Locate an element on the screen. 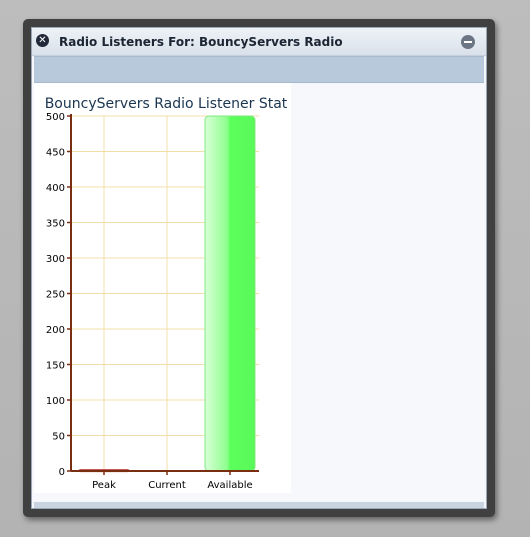 The height and width of the screenshot is (537, 530). minimize-icon is located at coordinates (468, 42).